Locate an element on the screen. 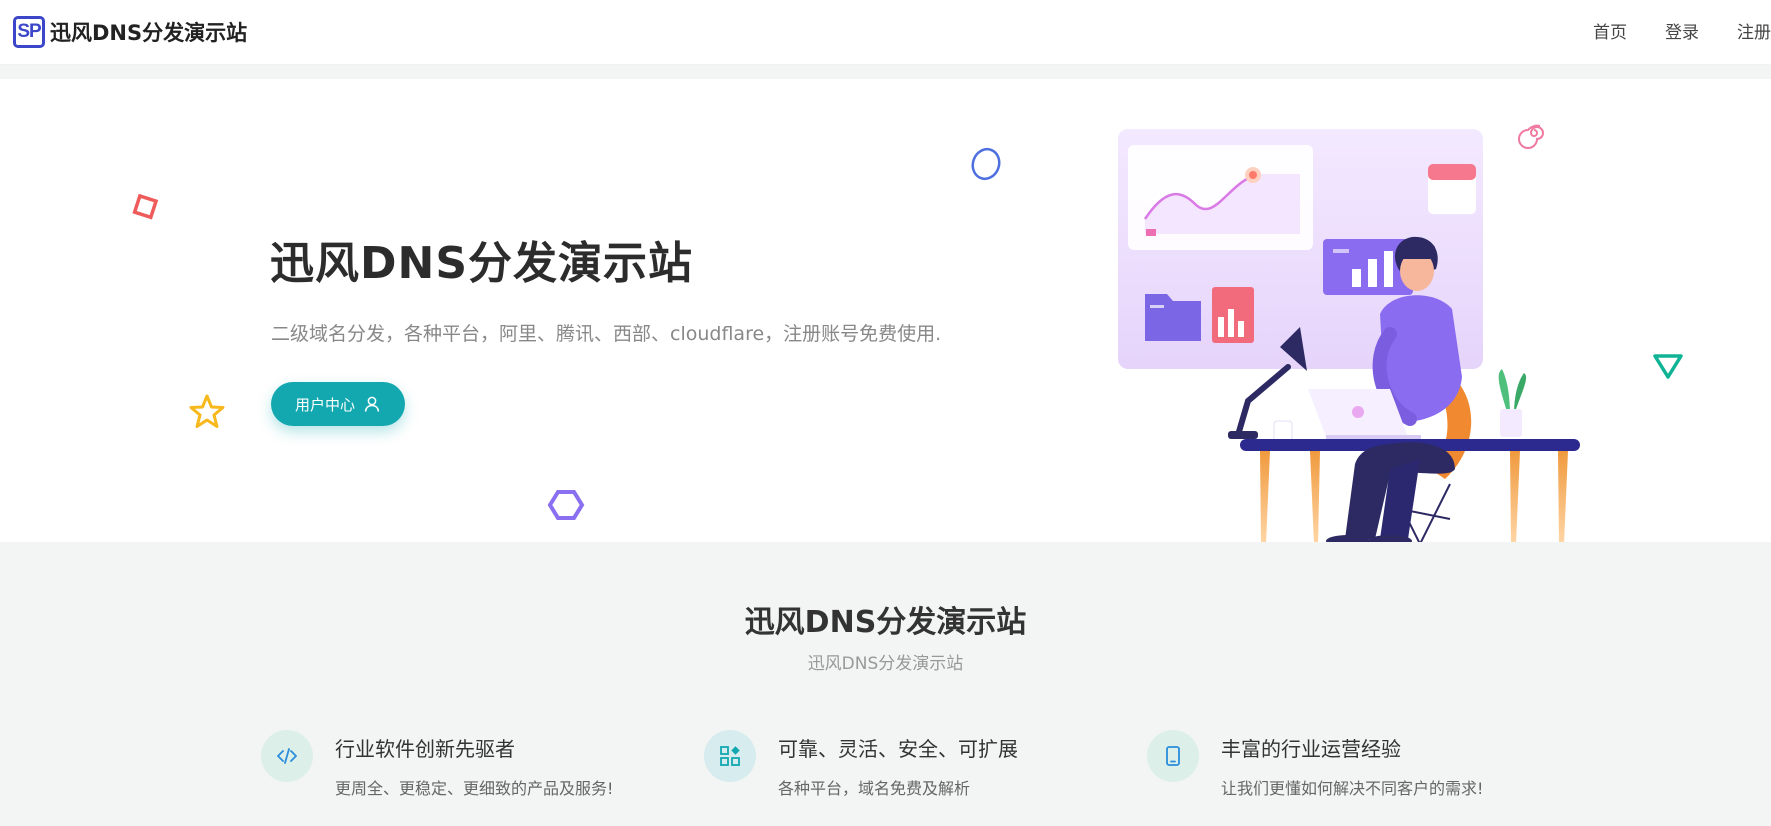  yellow-star-decoration is located at coordinates (207, 411).